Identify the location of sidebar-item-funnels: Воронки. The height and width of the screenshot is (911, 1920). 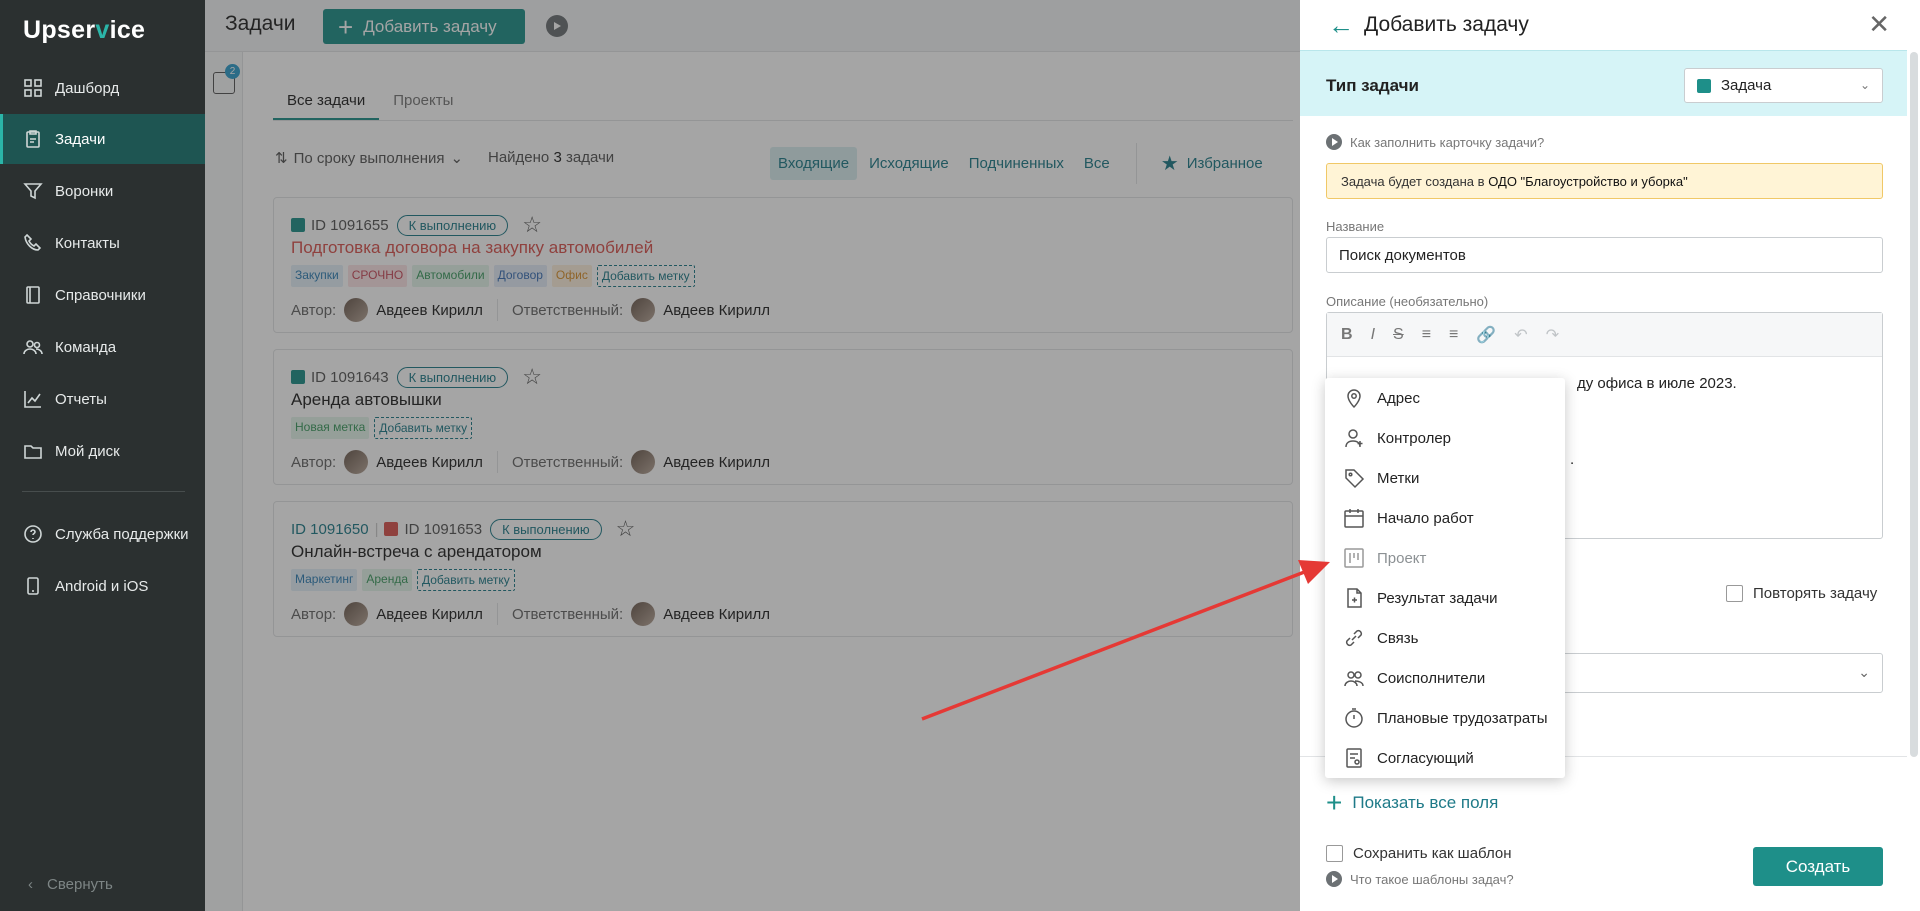
(102, 191).